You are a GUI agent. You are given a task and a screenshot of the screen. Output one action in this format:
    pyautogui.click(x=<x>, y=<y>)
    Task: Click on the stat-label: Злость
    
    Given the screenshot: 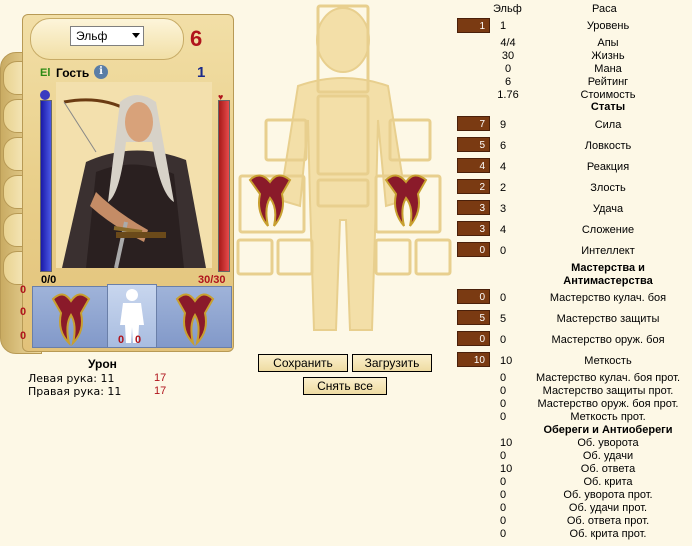 What is the action you would take?
    pyautogui.click(x=608, y=188)
    